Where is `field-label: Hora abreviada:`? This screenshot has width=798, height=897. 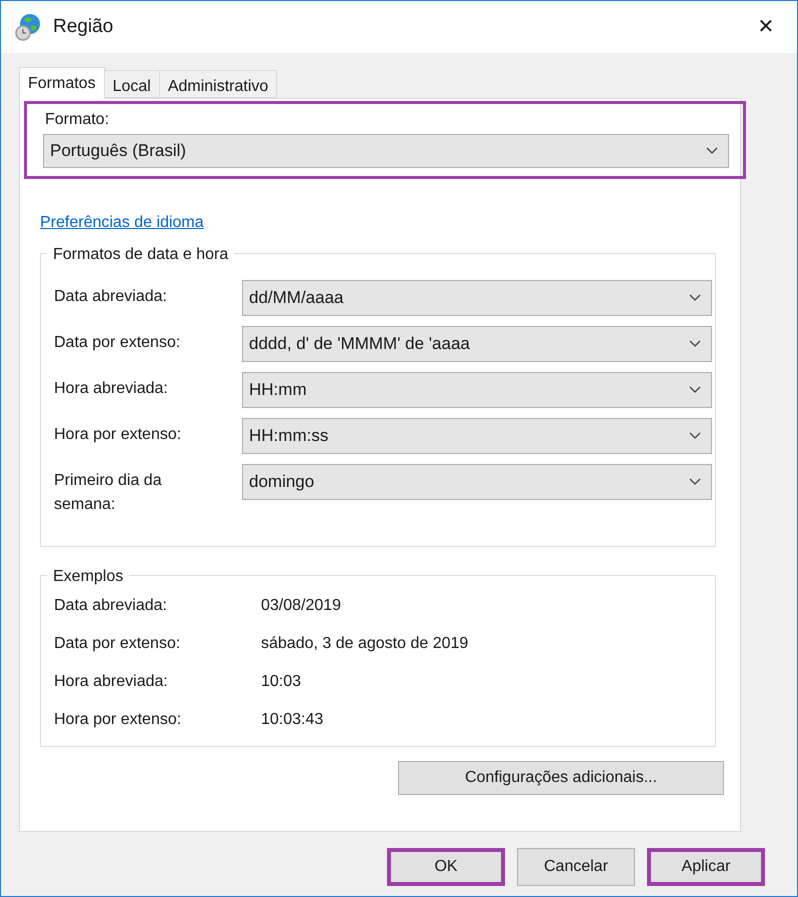 field-label: Hora abreviada: is located at coordinates (111, 389).